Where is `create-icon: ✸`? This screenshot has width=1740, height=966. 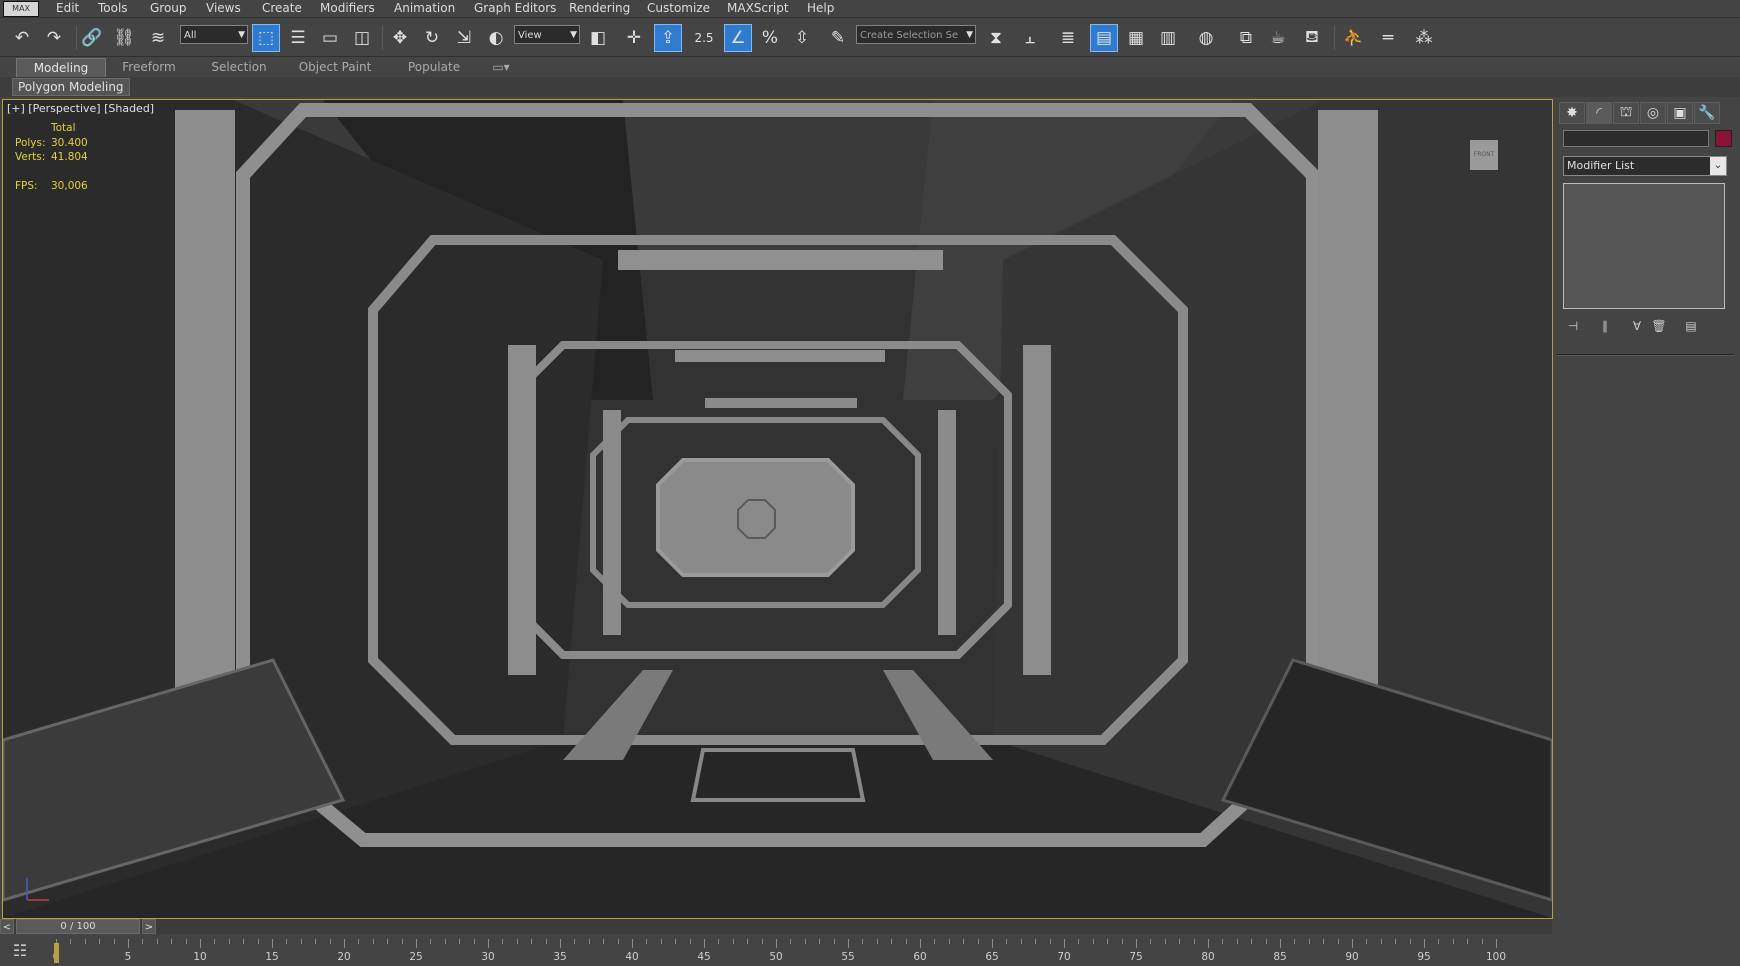 create-icon: ✸ is located at coordinates (1572, 113).